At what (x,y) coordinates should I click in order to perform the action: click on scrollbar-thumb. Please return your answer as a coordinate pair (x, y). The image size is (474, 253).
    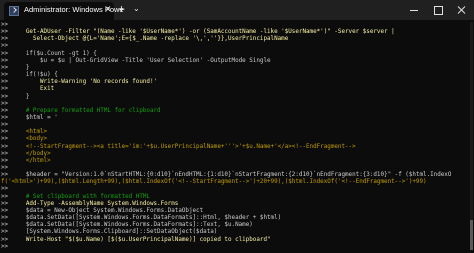
    Looking at the image, I should click on (471, 235).